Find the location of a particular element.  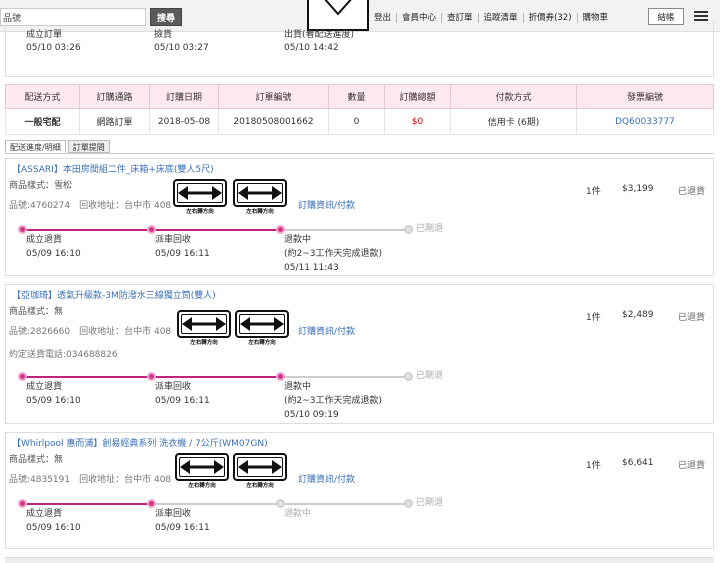

tab-delivery-detail: 配送進度/明細 is located at coordinates (35, 146).